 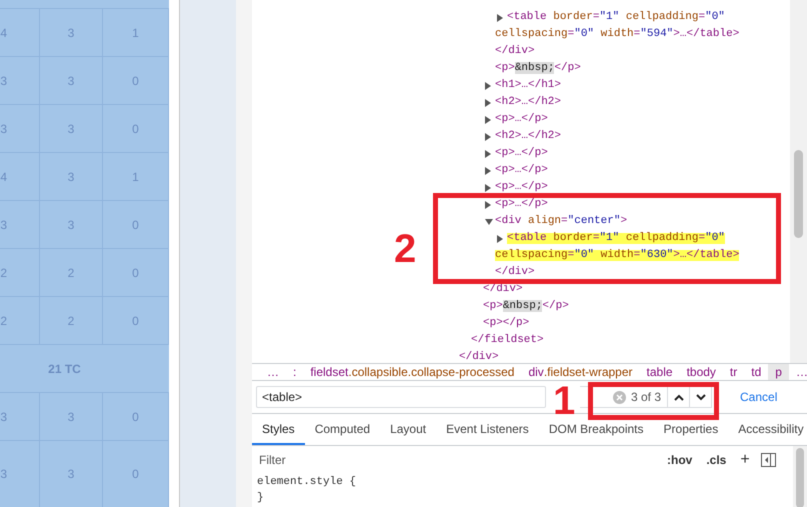 What do you see at coordinates (701, 372) in the screenshot?
I see `breadcrumb-item: tbody` at bounding box center [701, 372].